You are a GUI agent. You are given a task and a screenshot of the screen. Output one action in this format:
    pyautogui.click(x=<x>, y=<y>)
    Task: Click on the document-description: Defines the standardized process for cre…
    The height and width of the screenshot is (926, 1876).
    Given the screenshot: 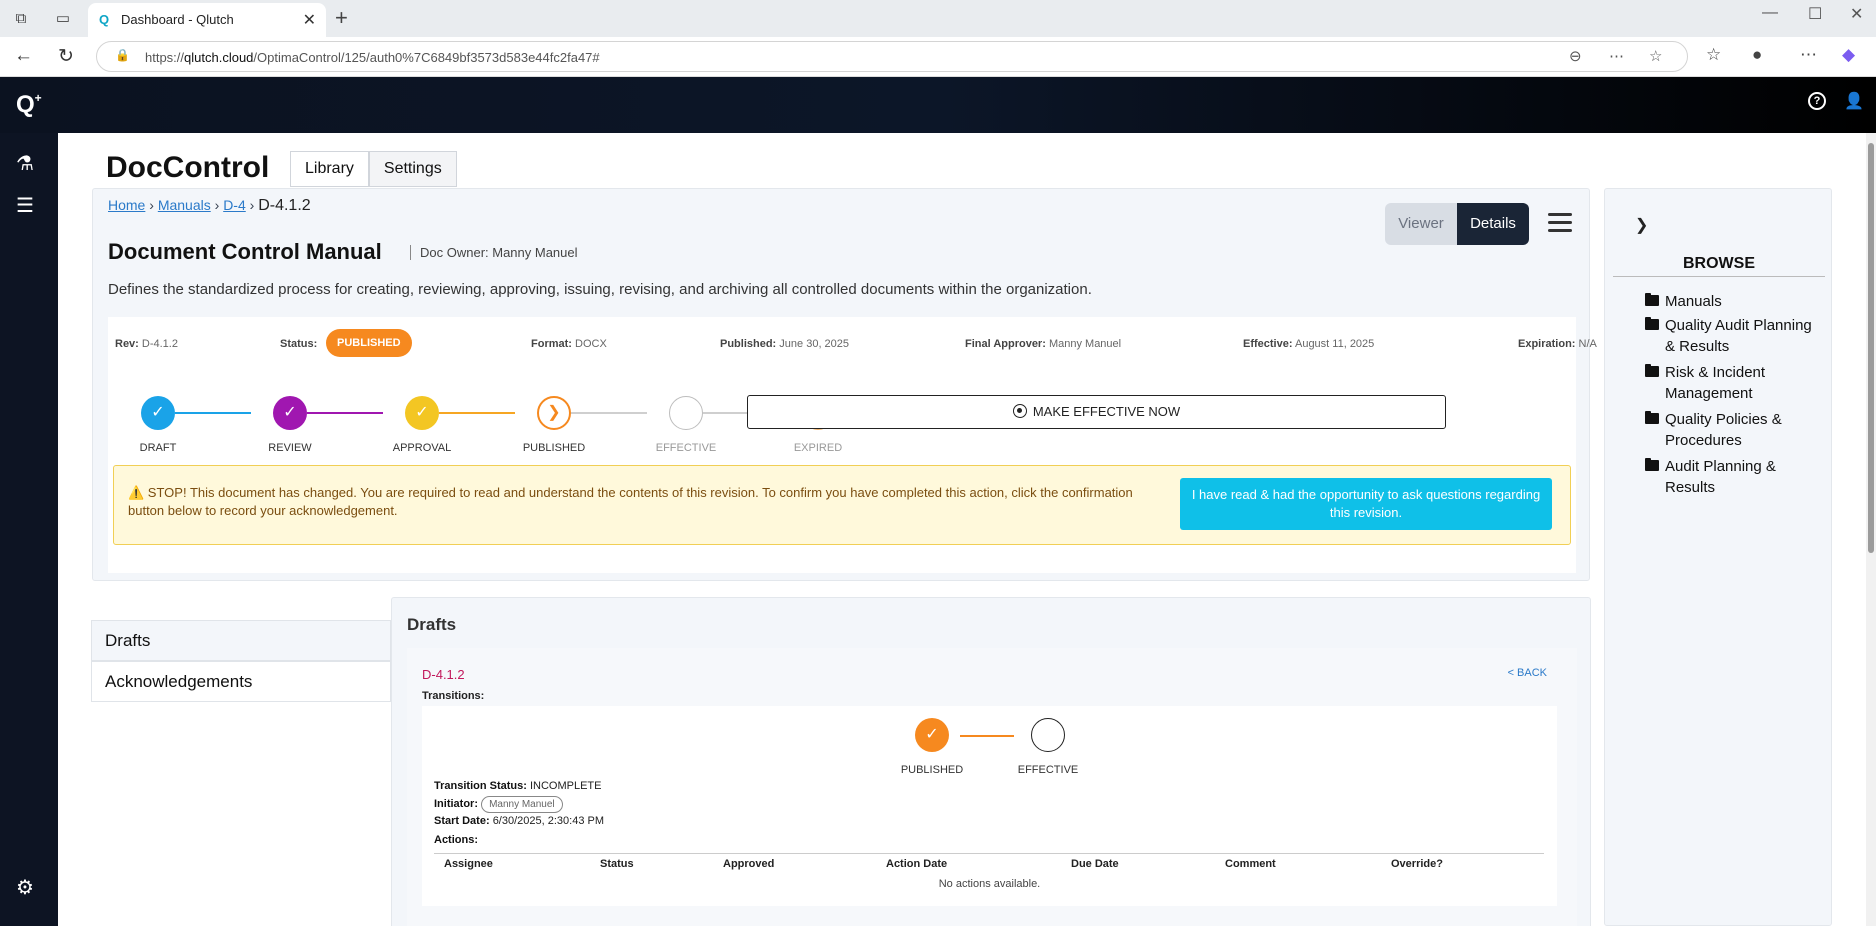 What is the action you would take?
    pyautogui.click(x=600, y=289)
    